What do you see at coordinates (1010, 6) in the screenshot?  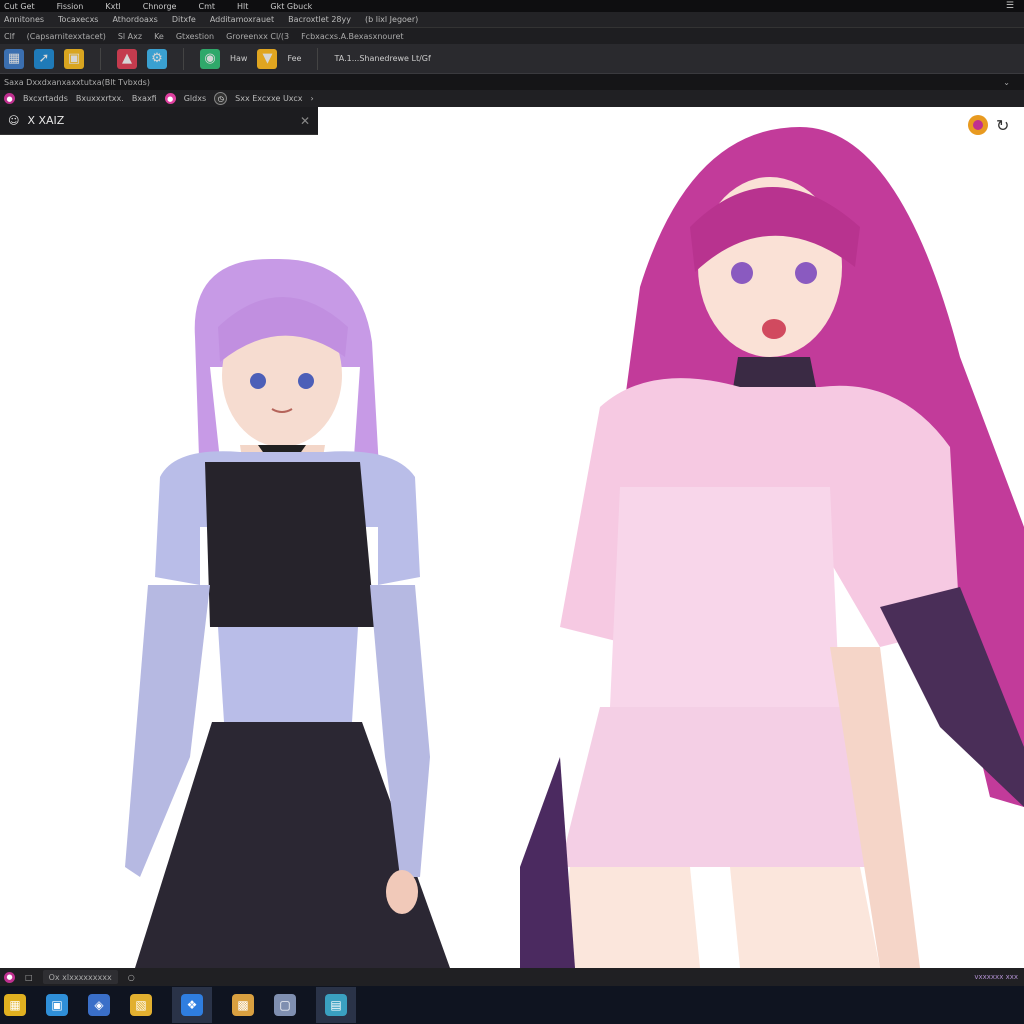 I see `hamburger-icon: ☰` at bounding box center [1010, 6].